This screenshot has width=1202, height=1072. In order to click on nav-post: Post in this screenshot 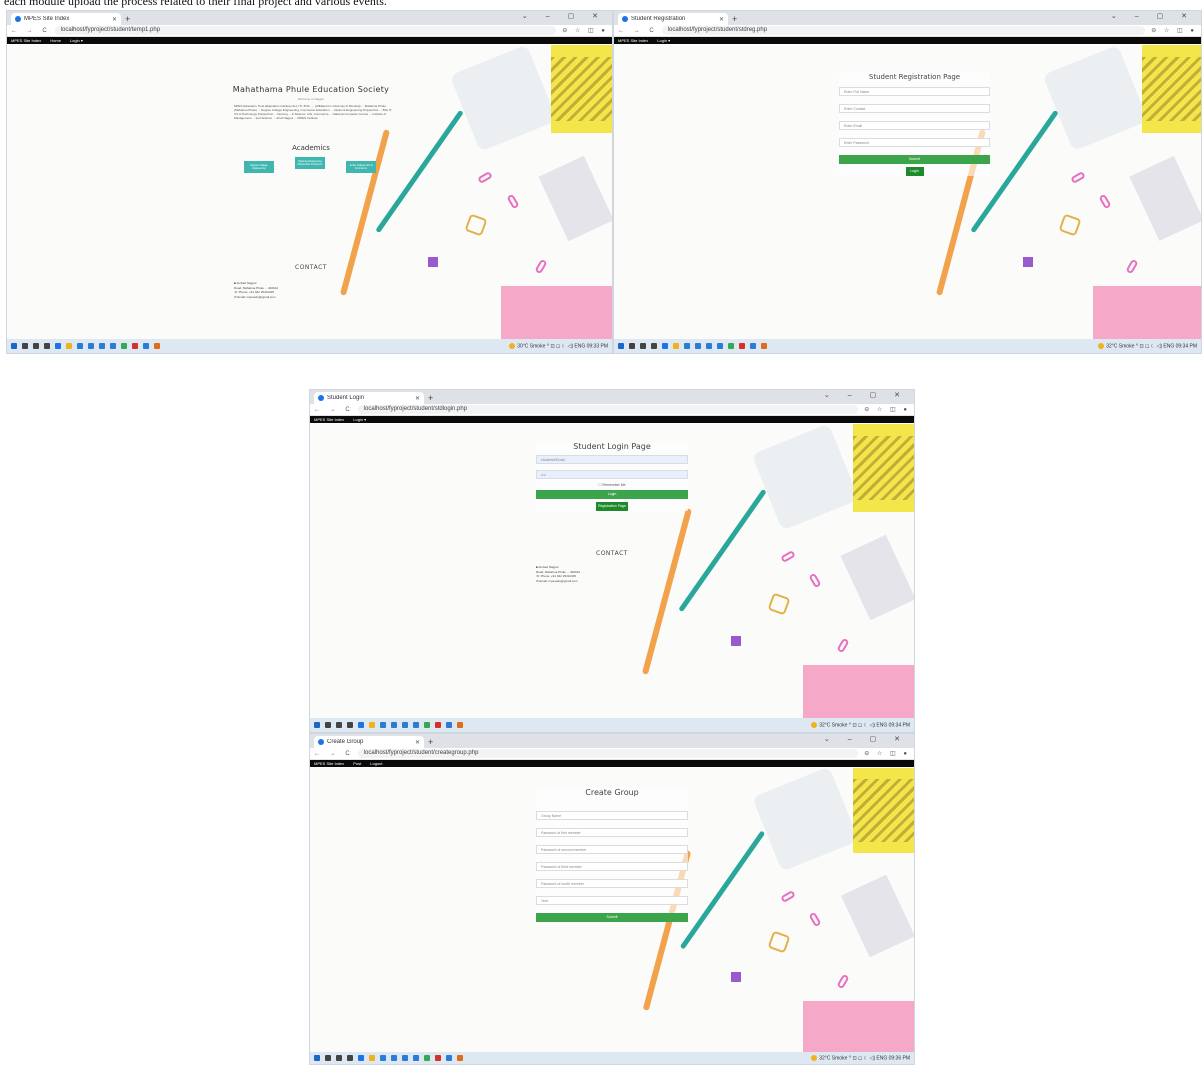, I will do `click(357, 763)`.